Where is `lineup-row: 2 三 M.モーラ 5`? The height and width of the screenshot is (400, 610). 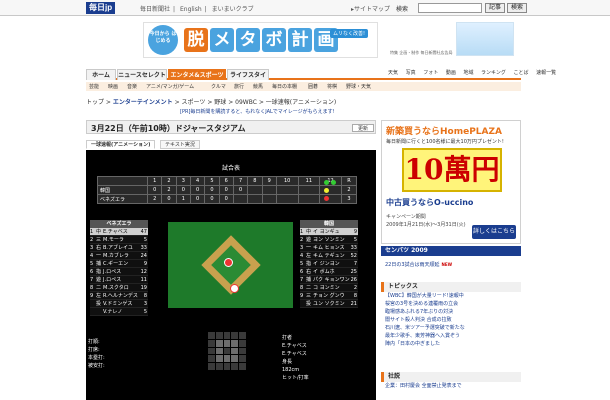
lineup-row: 2 三 M.モーラ 5 is located at coordinates (119, 240).